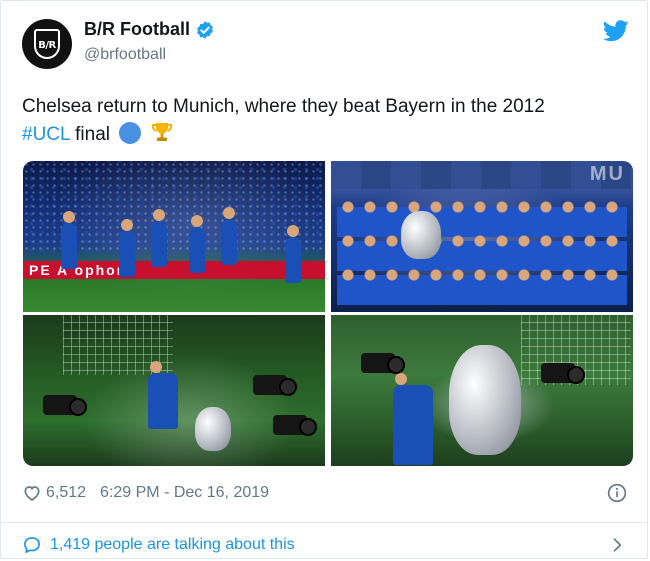 The width and height of the screenshot is (650, 561). What do you see at coordinates (93, 134) in the screenshot?
I see `tweet-text-end: final` at bounding box center [93, 134].